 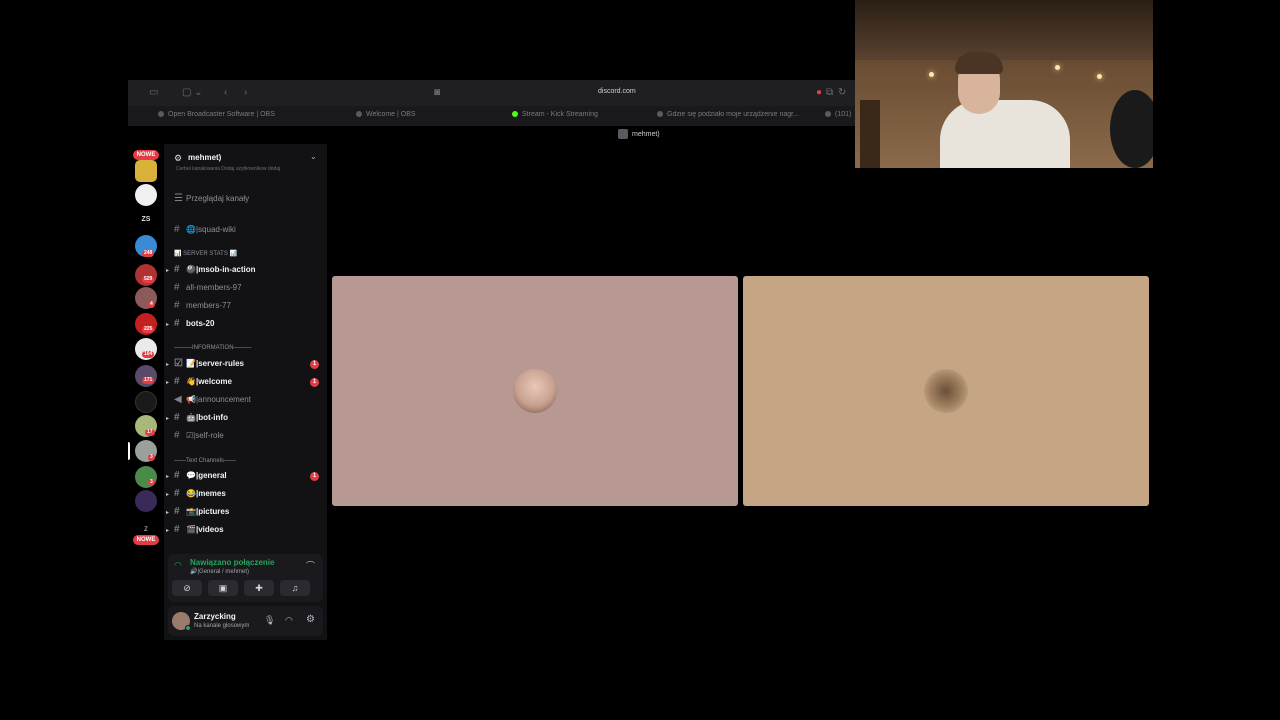 I want to click on disconnect-icon: ⌒, so click(x=310, y=565).